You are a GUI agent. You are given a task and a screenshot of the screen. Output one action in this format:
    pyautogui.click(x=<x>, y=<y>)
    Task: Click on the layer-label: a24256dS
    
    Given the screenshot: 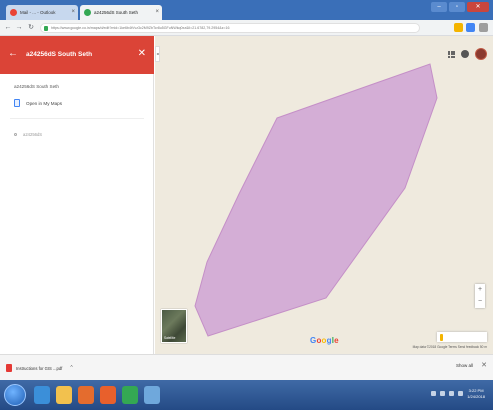 What is the action you would take?
    pyautogui.click(x=33, y=134)
    